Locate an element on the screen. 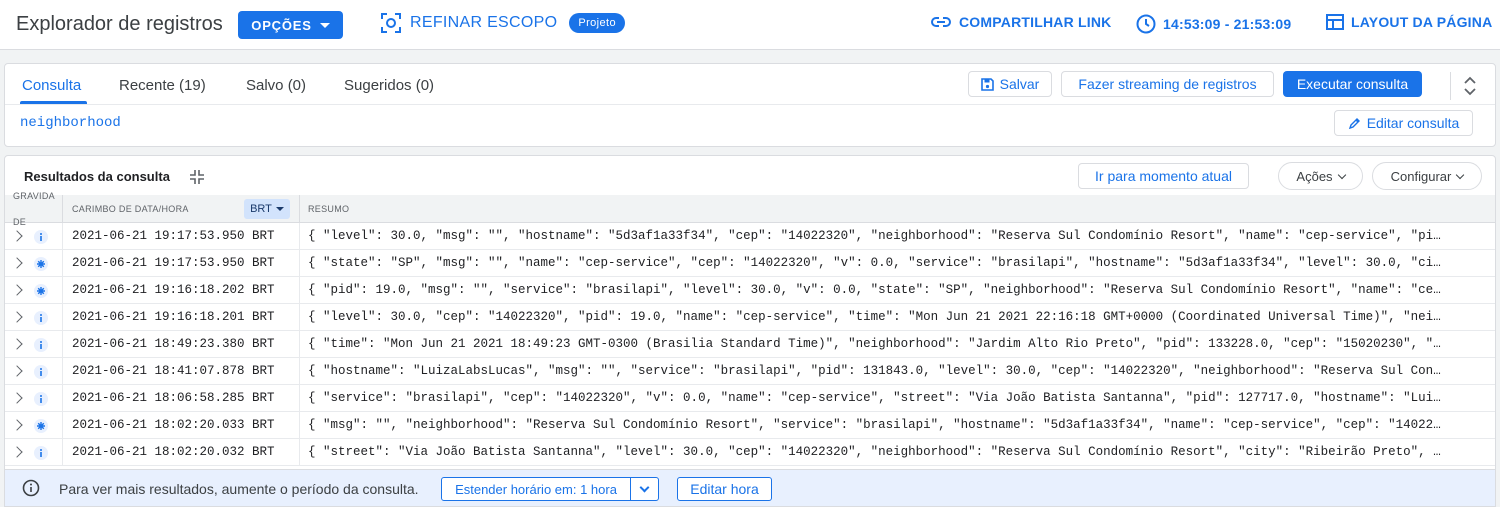  collapse-icon is located at coordinates (197, 177).